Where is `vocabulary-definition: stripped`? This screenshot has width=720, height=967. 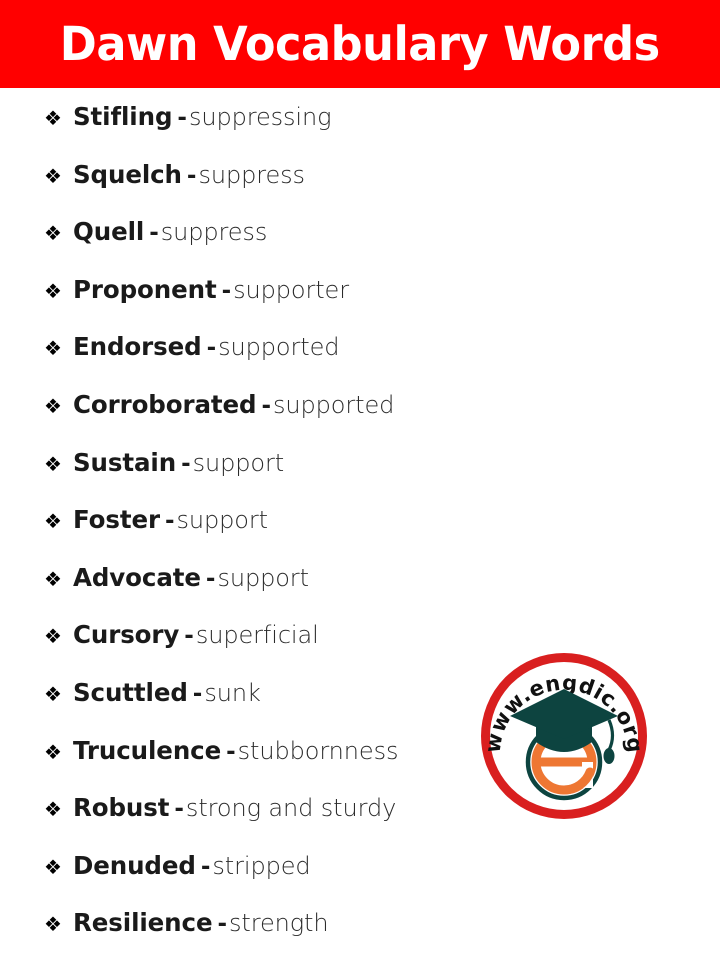 vocabulary-definition: stripped is located at coordinates (261, 865).